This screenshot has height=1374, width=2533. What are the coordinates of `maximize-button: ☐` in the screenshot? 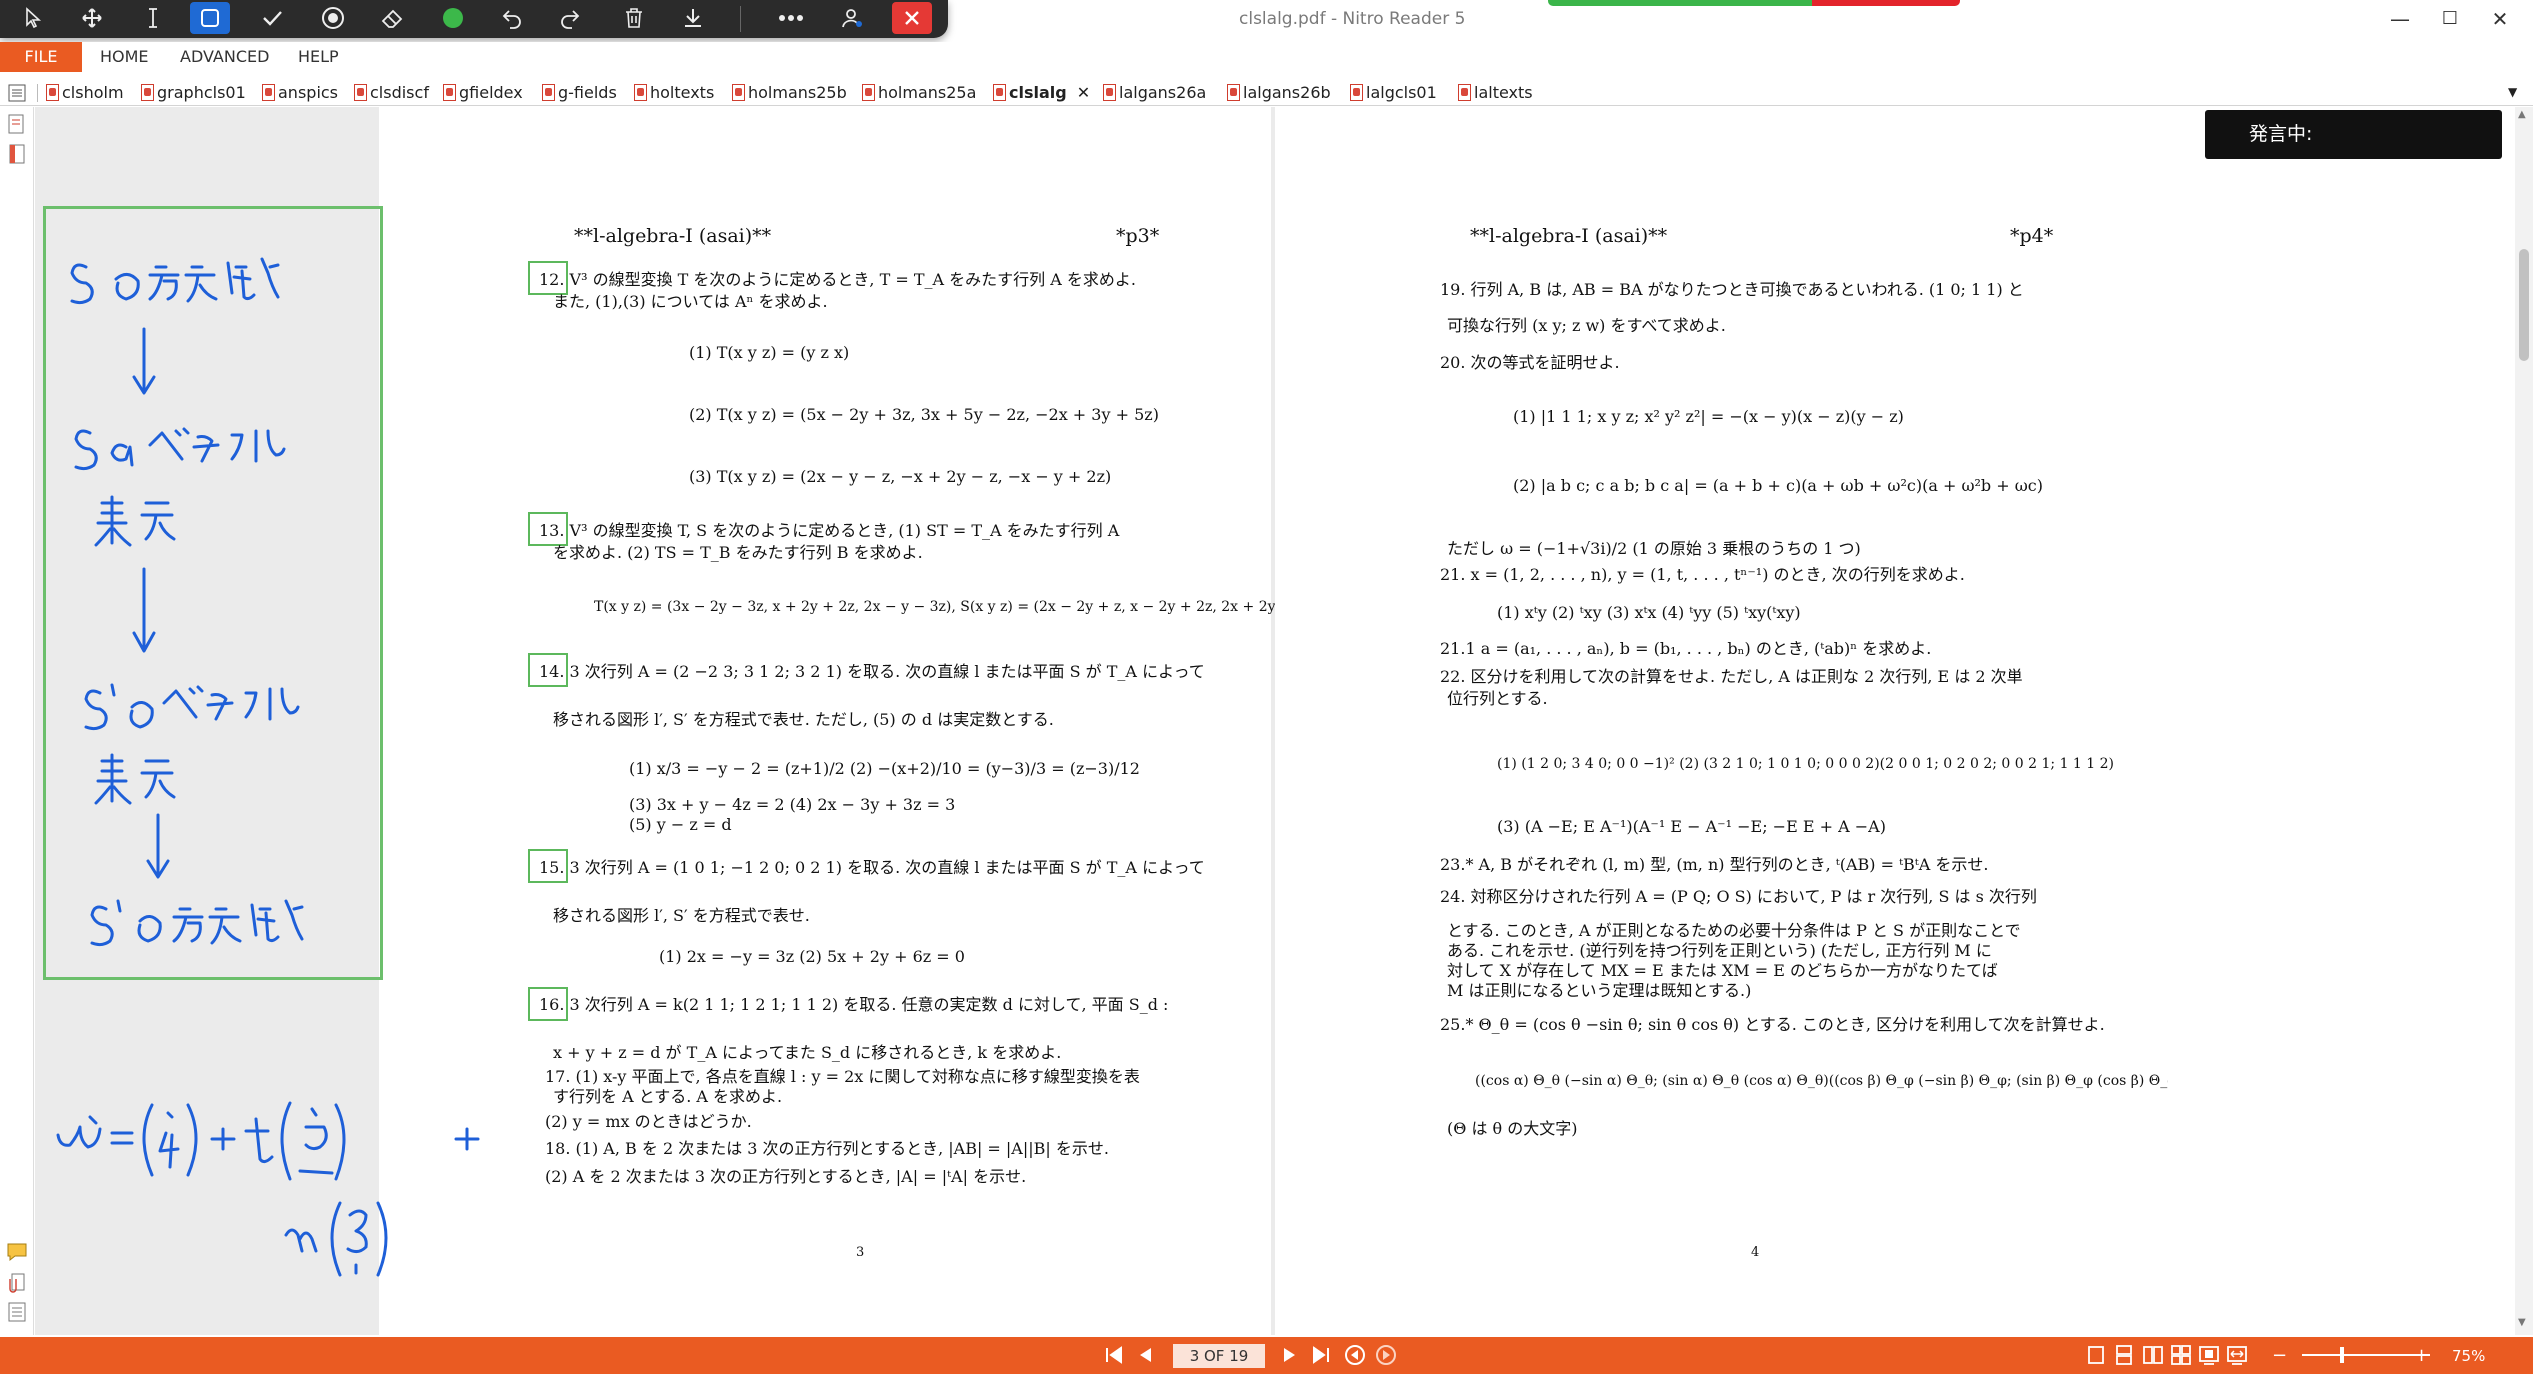 It's located at (2450, 19).